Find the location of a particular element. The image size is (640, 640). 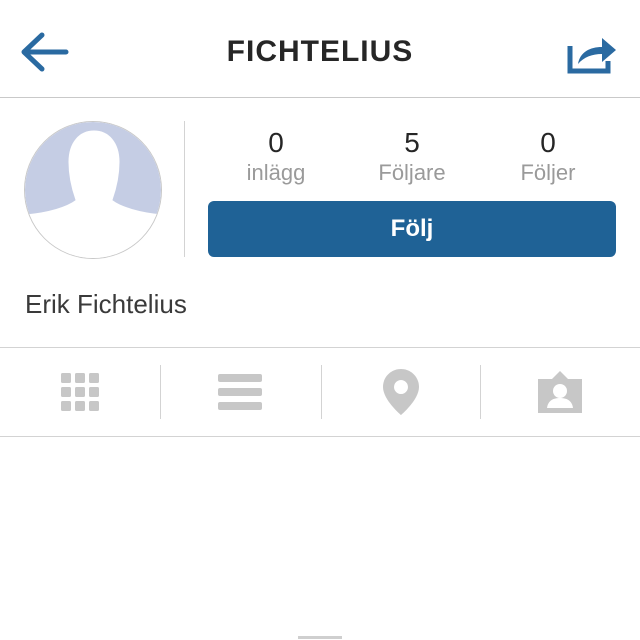

share-button is located at coordinates (592, 54).